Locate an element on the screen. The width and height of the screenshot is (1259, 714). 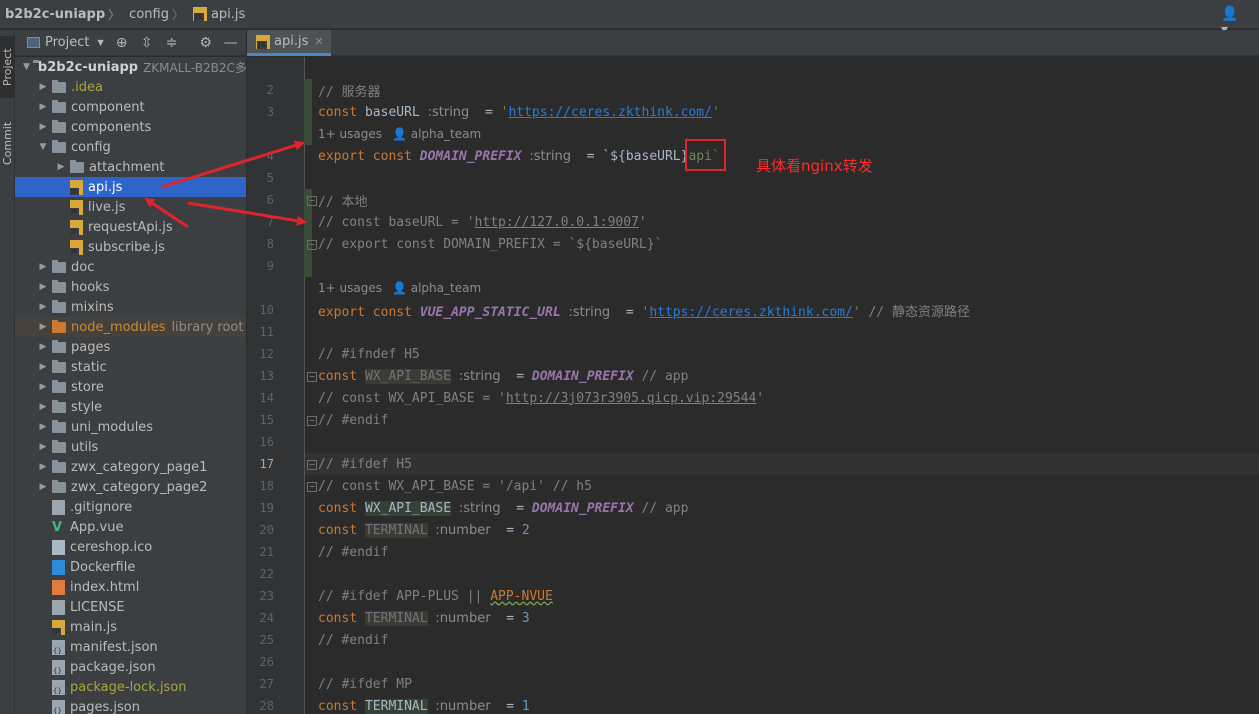
code-url: http://127.0.0.1:9007 is located at coordinates (557, 222).